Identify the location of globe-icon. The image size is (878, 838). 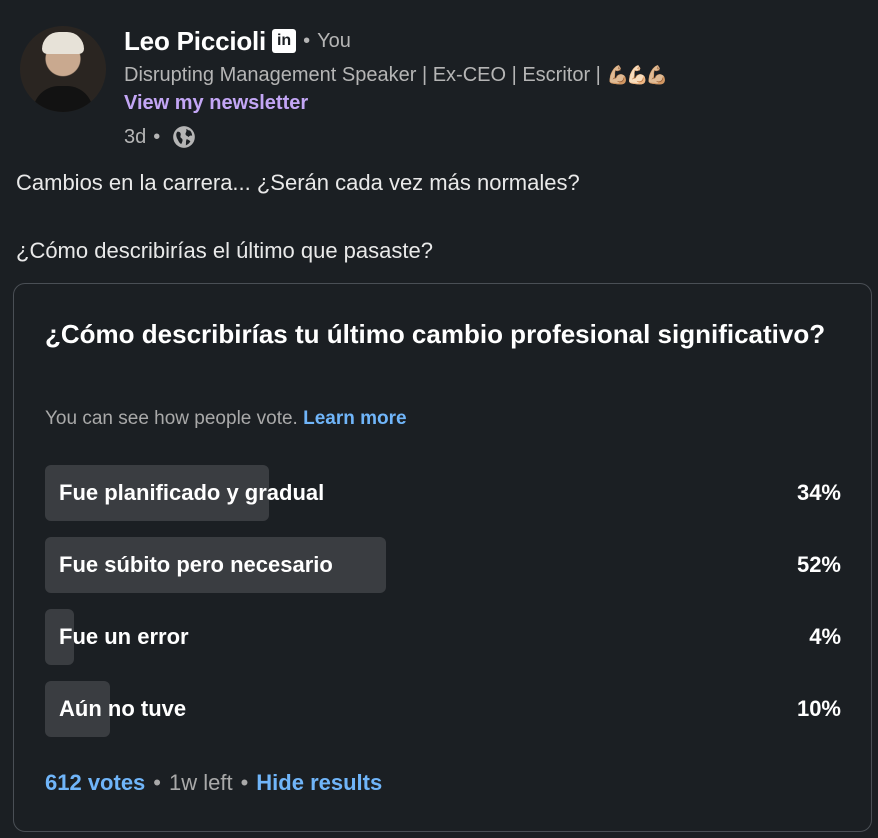
(184, 137).